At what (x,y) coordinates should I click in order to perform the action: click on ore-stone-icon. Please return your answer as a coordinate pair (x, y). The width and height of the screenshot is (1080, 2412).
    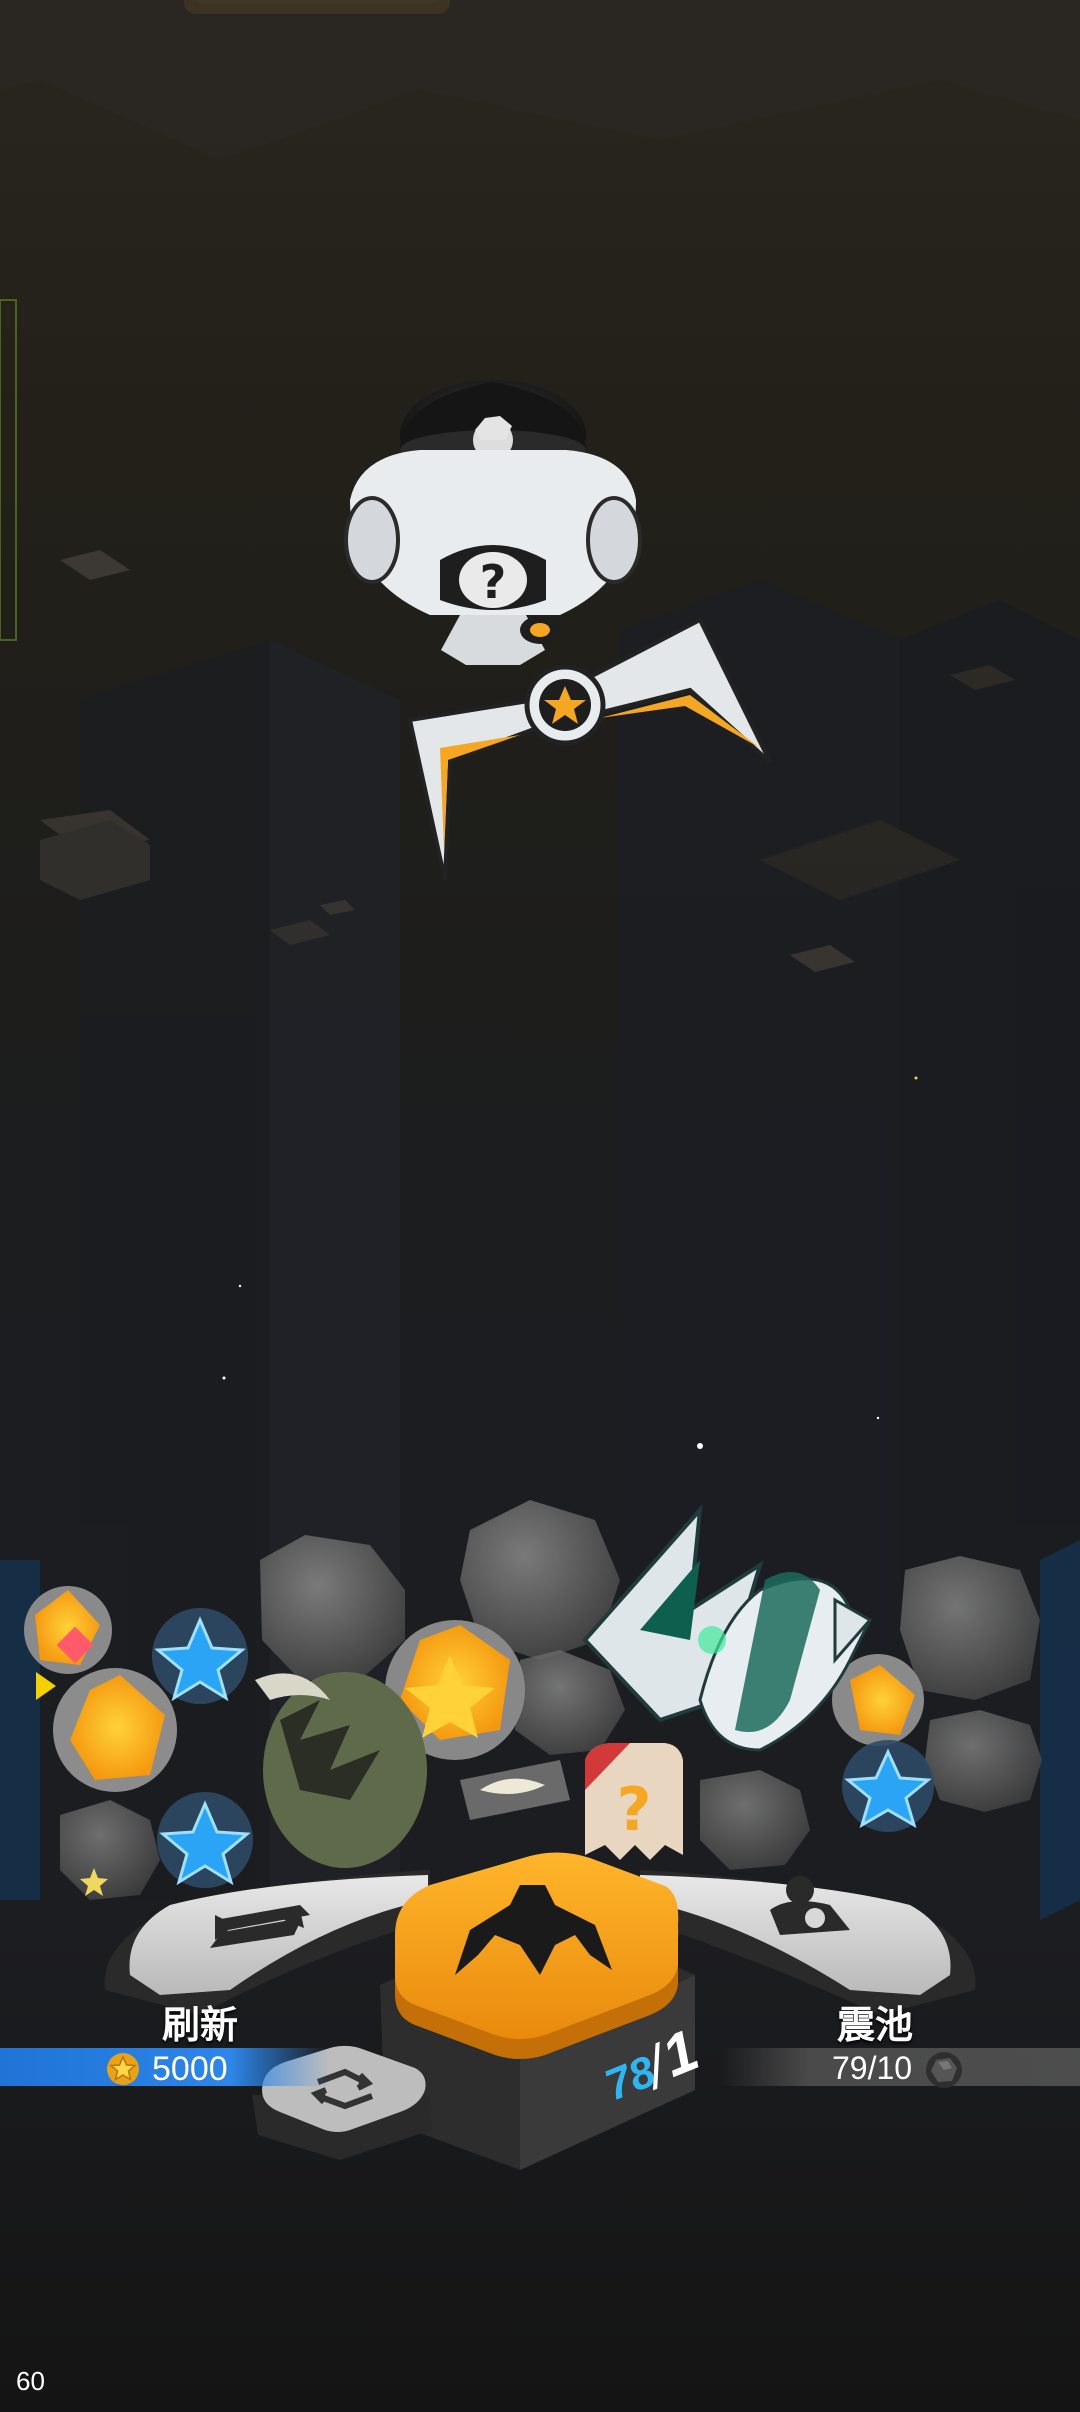
    Looking at the image, I should click on (944, 2070).